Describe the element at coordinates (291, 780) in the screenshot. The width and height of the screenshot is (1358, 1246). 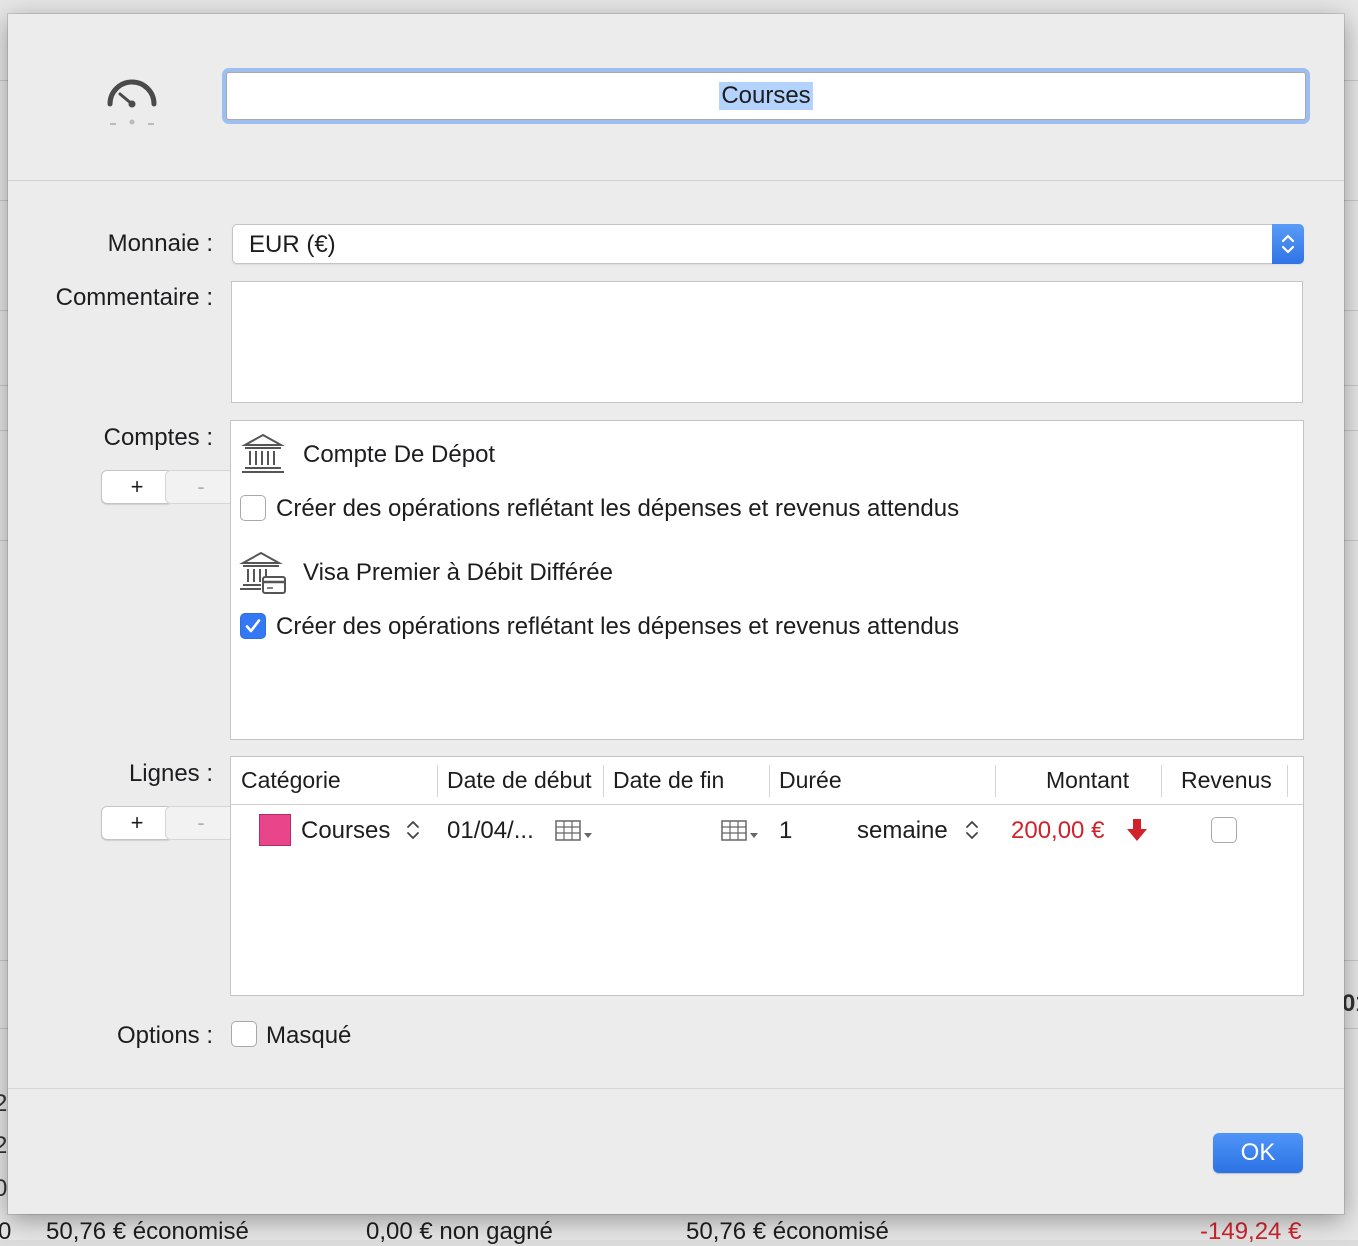
I see `column-header-category: Catégorie` at that location.